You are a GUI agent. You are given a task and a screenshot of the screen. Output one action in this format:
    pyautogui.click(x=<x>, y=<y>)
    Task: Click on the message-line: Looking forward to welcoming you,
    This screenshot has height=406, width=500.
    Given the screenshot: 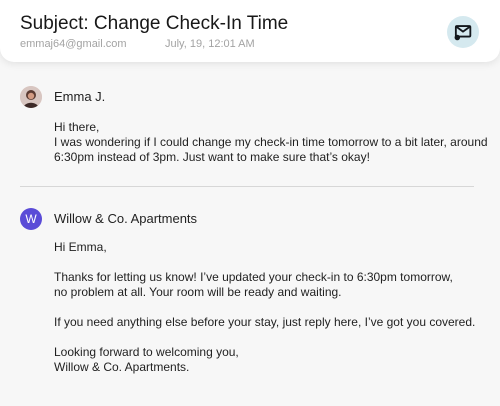 What is the action you would take?
    pyautogui.click(x=146, y=352)
    